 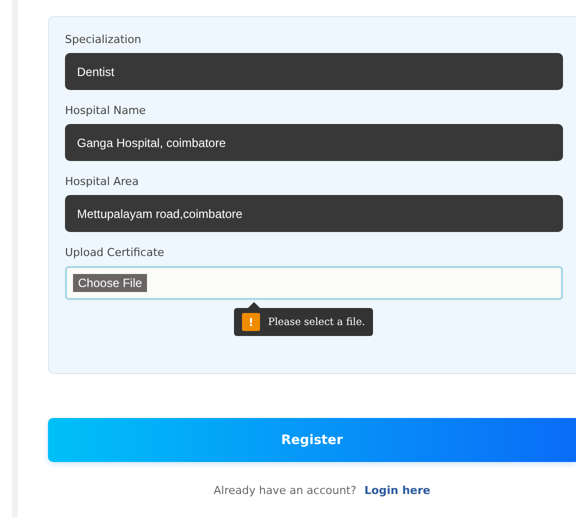 What do you see at coordinates (317, 322) in the screenshot?
I see `tooltip-message: Please select a file.` at bounding box center [317, 322].